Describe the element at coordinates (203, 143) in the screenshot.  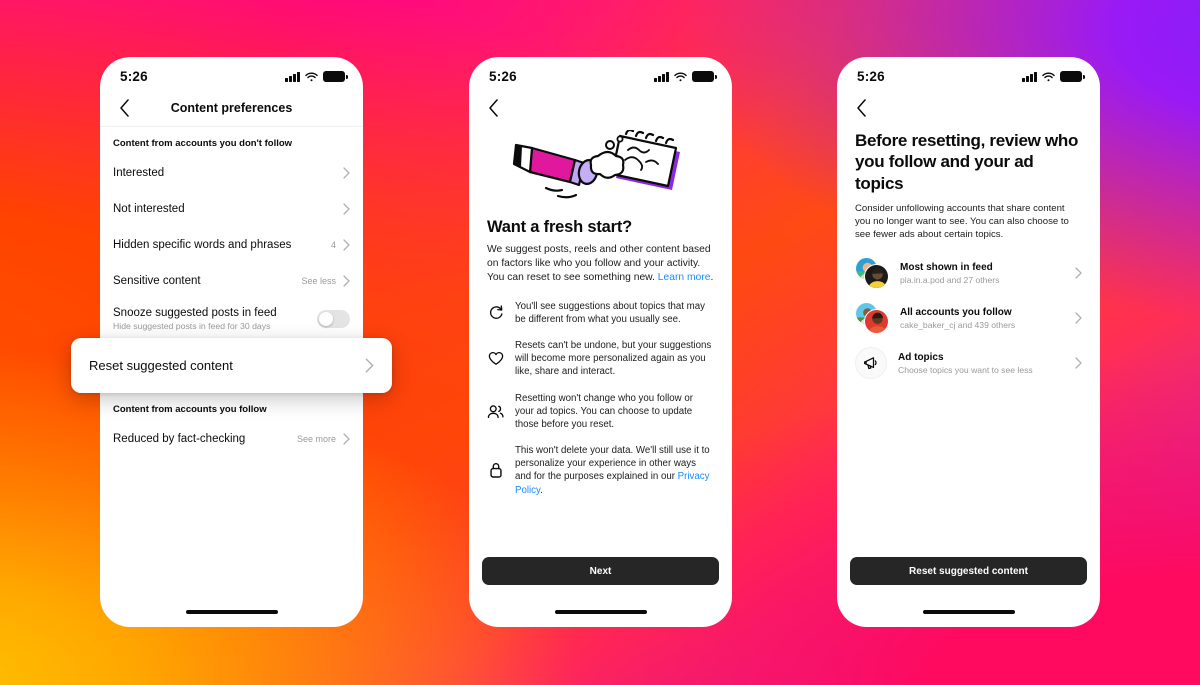
I see `section-header-dont-follow: Content from accounts you don't follow` at that location.